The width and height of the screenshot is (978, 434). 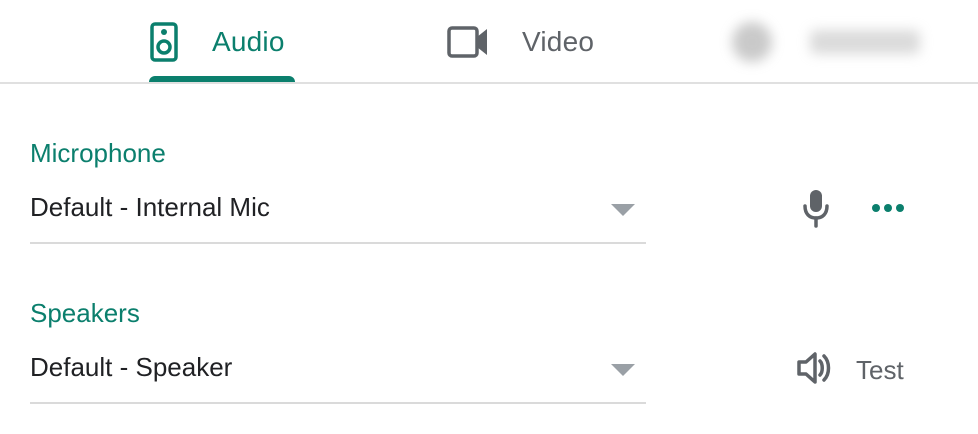 I want to click on mic-icon, so click(x=816, y=210).